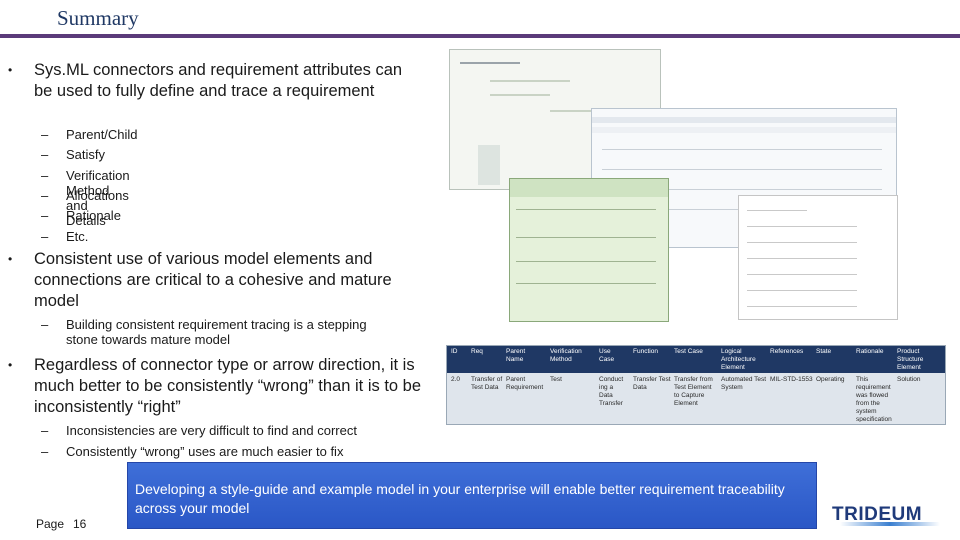 This screenshot has width=960, height=540. What do you see at coordinates (830, 379) in the screenshot?
I see `table-cell: Operating` at bounding box center [830, 379].